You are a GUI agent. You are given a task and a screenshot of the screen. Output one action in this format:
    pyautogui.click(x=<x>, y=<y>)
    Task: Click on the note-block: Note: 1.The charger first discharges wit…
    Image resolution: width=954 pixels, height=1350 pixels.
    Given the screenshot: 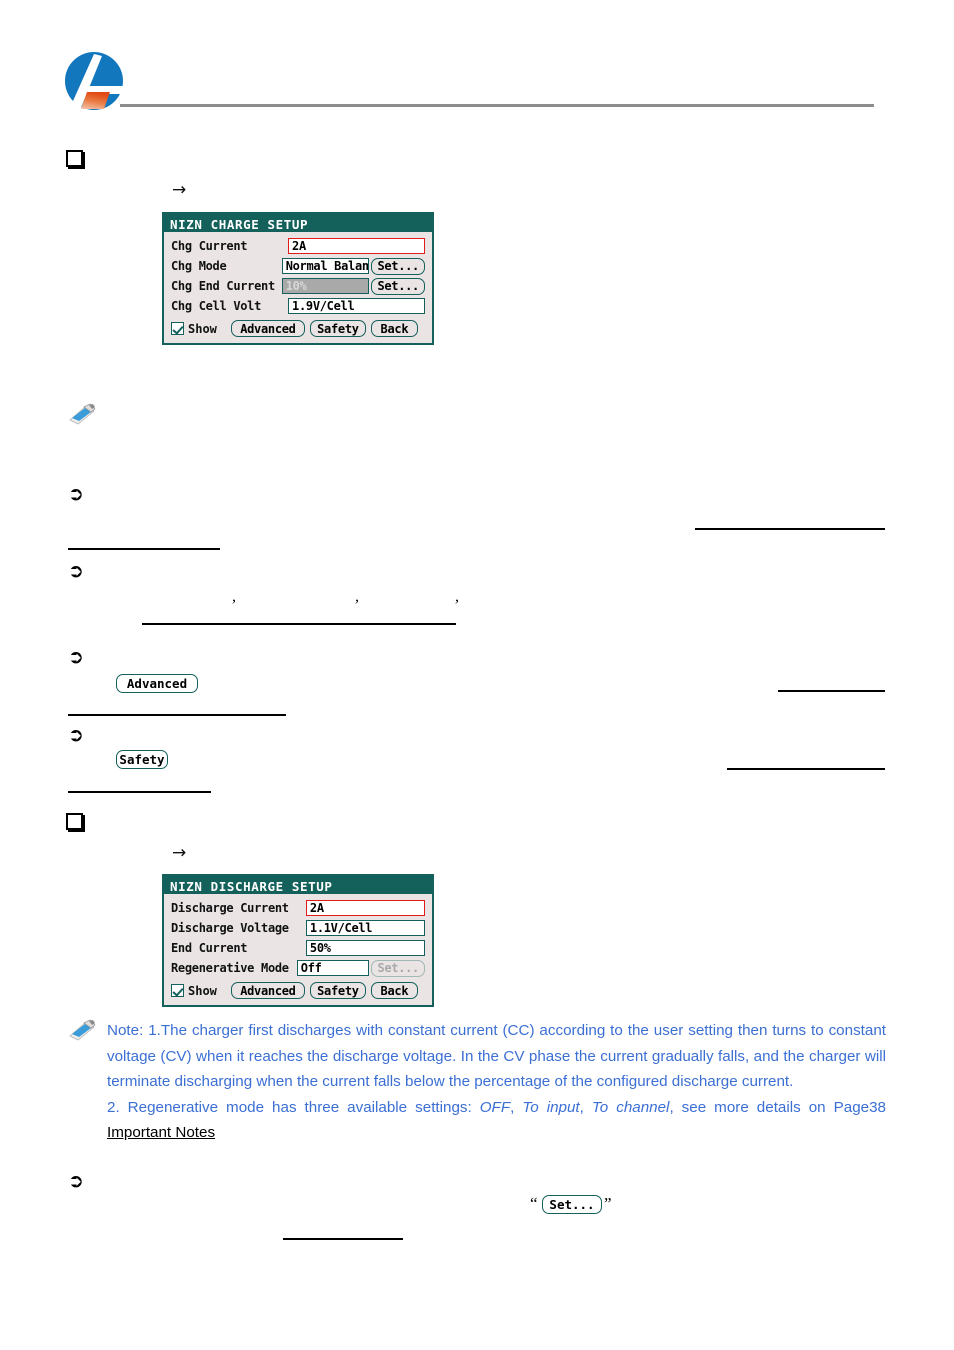 What is the action you would take?
    pyautogui.click(x=496, y=1082)
    